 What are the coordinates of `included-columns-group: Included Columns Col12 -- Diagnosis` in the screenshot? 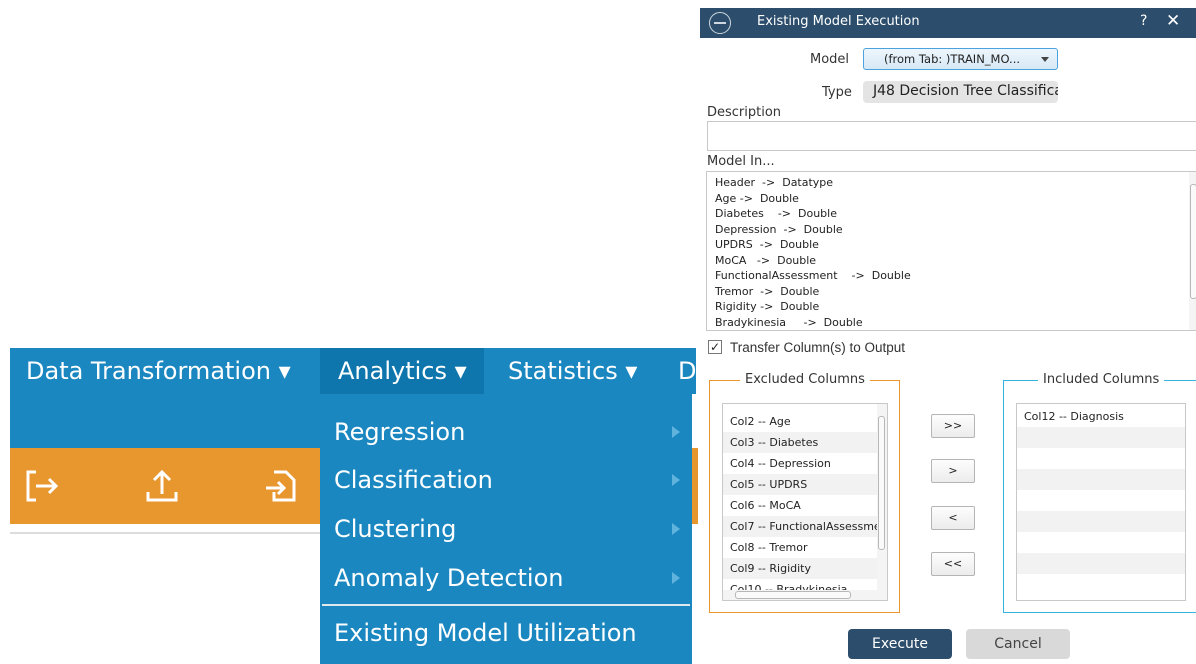 It's located at (1099, 492).